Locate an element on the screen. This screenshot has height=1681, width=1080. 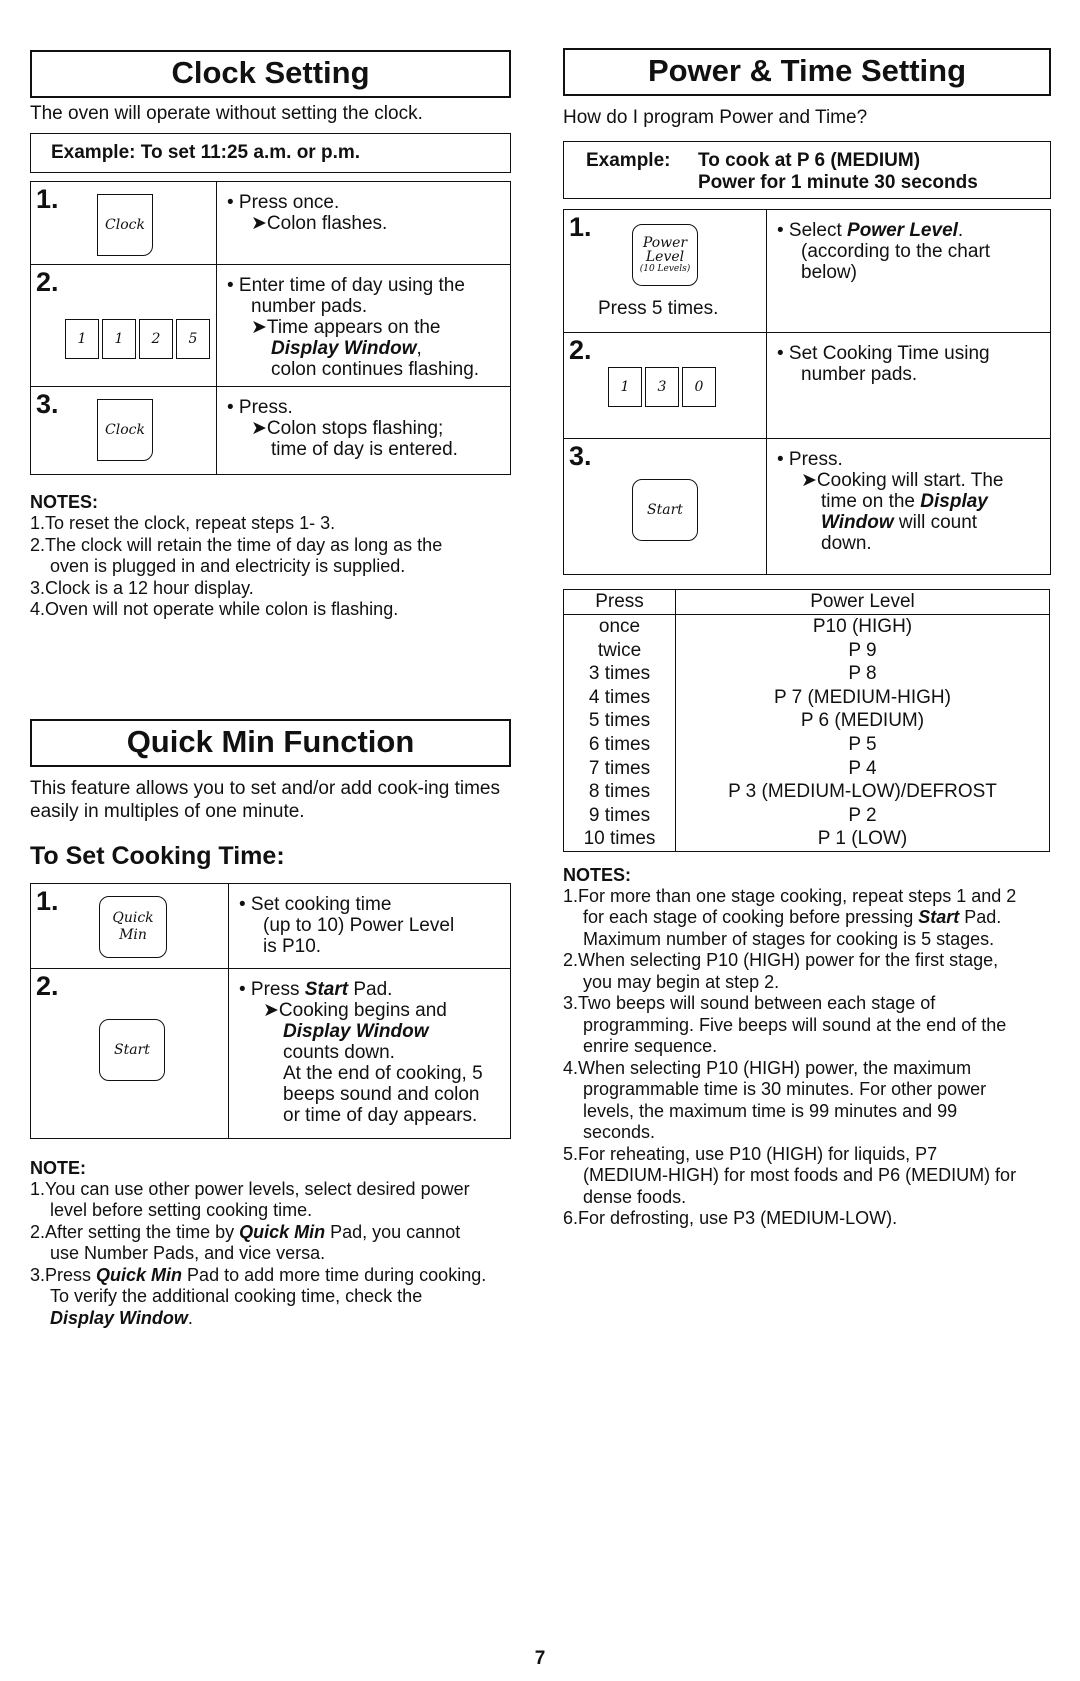
step-result: time of day is entered. is located at coordinates (364, 449).